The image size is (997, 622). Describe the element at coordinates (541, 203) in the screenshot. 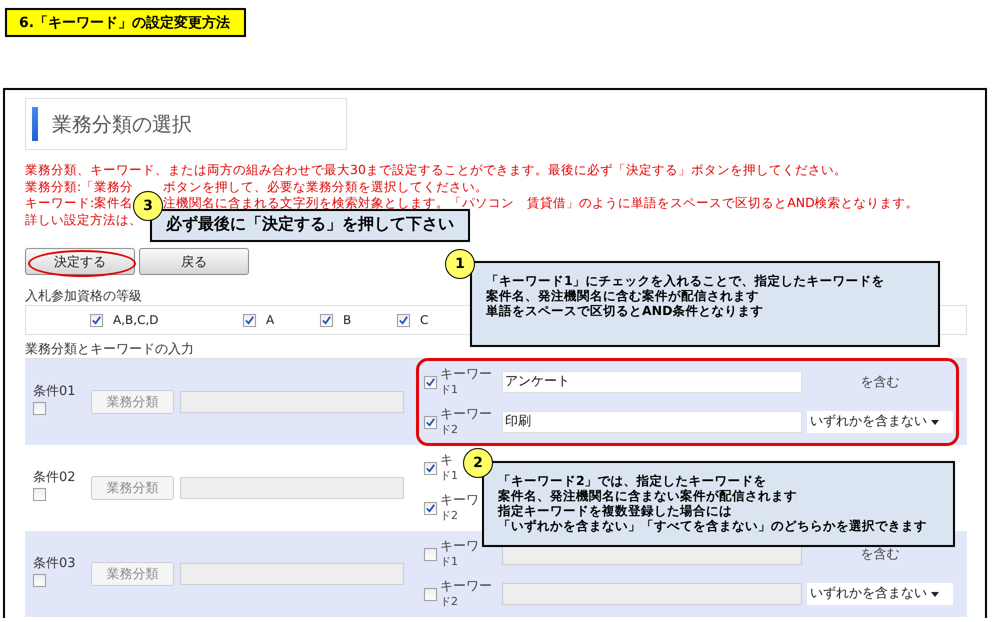

I see `notice-text: 注機関名に含まれる文字列を検索対象とします。「パソコン 賃貸借」のように単語をスペースで区切るとAND検索となります。` at that location.